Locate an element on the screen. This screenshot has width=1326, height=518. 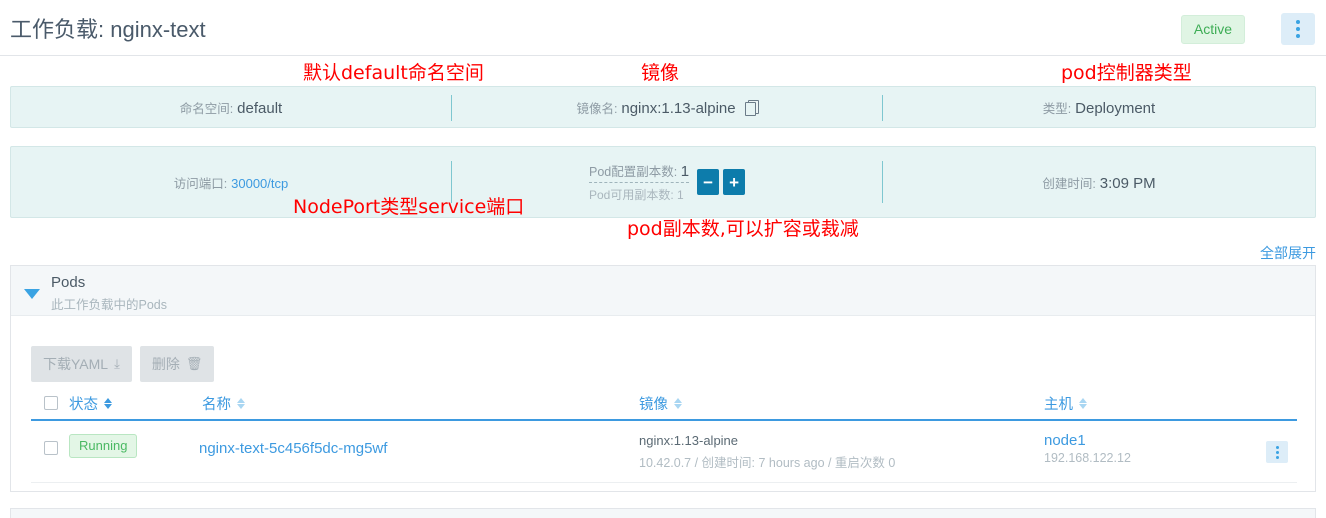
replicas-available-value: 1 is located at coordinates (680, 195).